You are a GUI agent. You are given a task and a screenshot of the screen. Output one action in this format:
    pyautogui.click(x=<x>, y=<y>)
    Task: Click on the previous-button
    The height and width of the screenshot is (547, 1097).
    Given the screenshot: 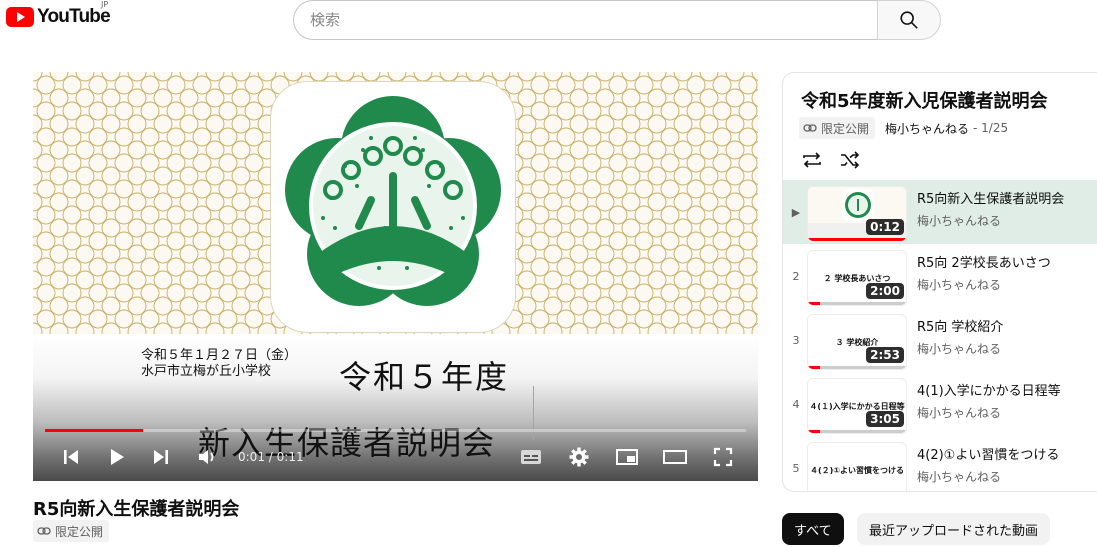 What is the action you would take?
    pyautogui.click(x=71, y=457)
    